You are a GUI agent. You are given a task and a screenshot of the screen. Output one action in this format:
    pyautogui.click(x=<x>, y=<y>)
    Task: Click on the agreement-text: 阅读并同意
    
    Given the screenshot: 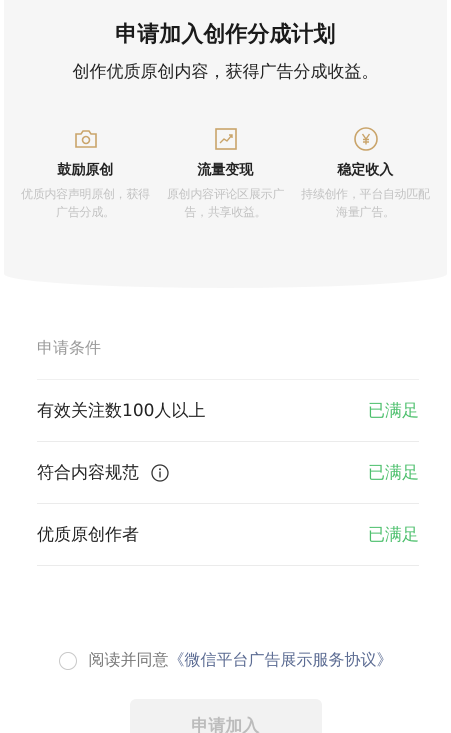 What is the action you would take?
    pyautogui.click(x=128, y=660)
    